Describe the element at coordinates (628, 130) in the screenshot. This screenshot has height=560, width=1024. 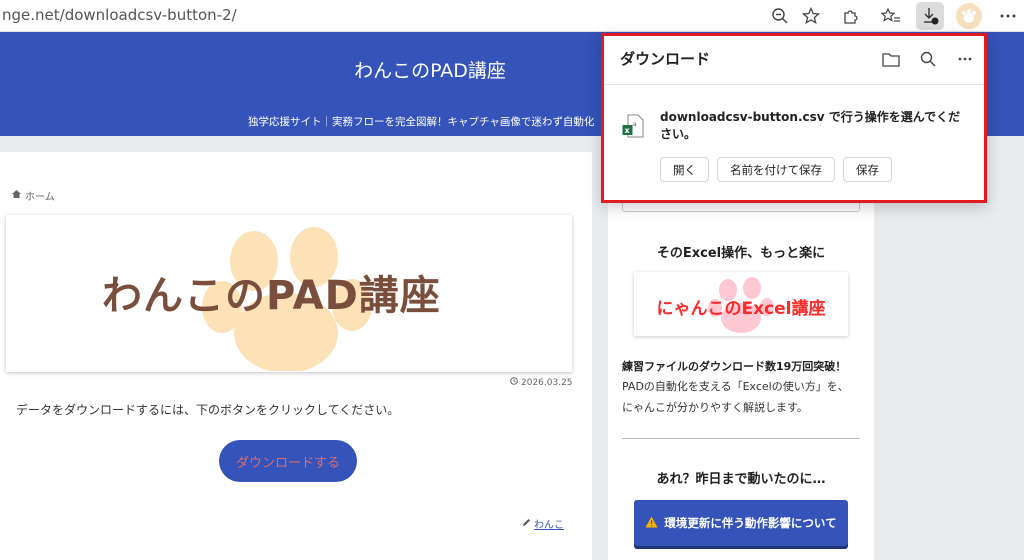
I see `svg-text: x` at that location.